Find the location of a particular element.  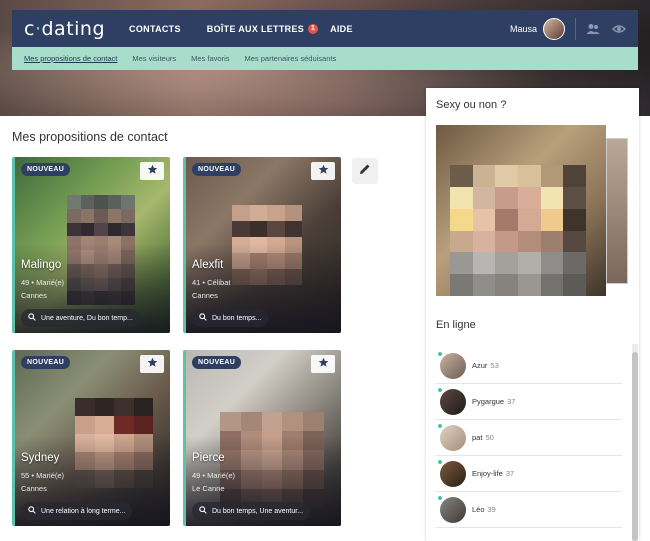

online-user-age: 53 is located at coordinates (494, 365).